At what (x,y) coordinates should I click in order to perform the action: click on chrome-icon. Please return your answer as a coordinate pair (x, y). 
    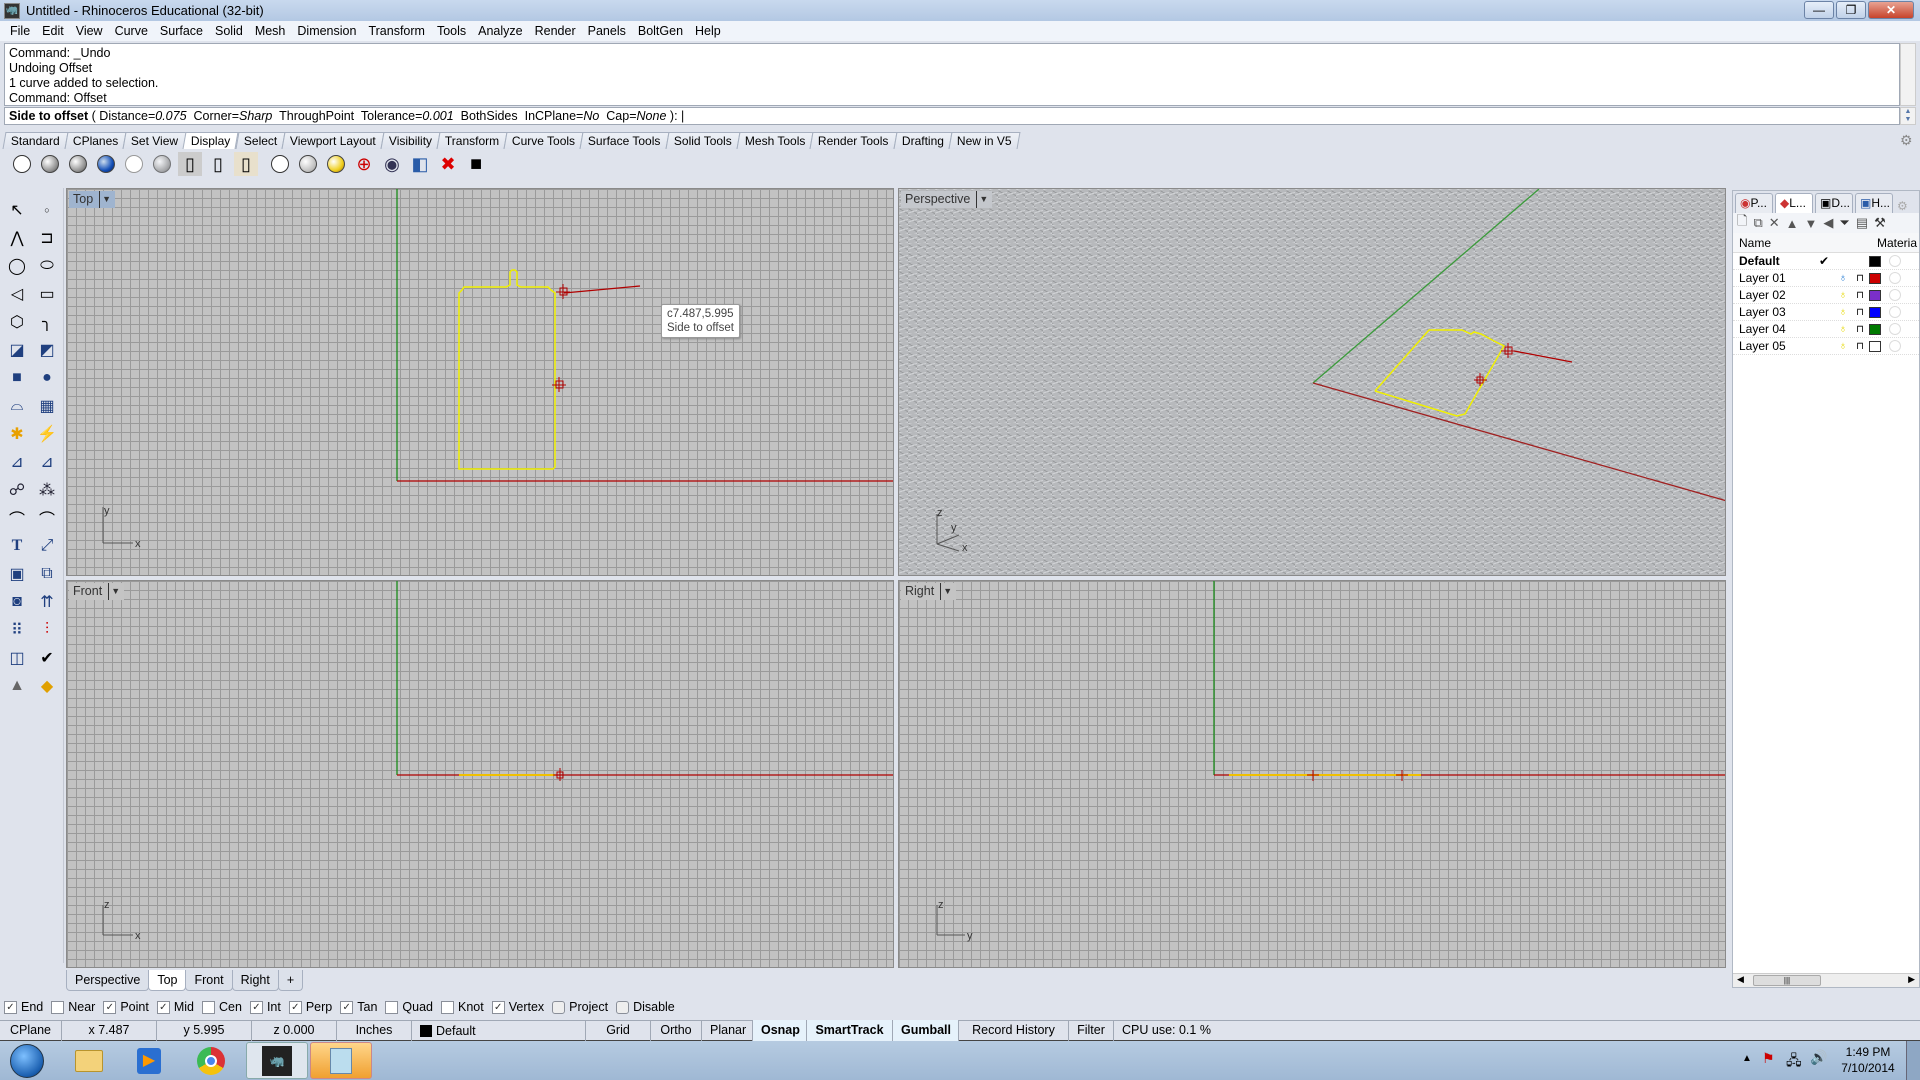
    Looking at the image, I should click on (211, 1060).